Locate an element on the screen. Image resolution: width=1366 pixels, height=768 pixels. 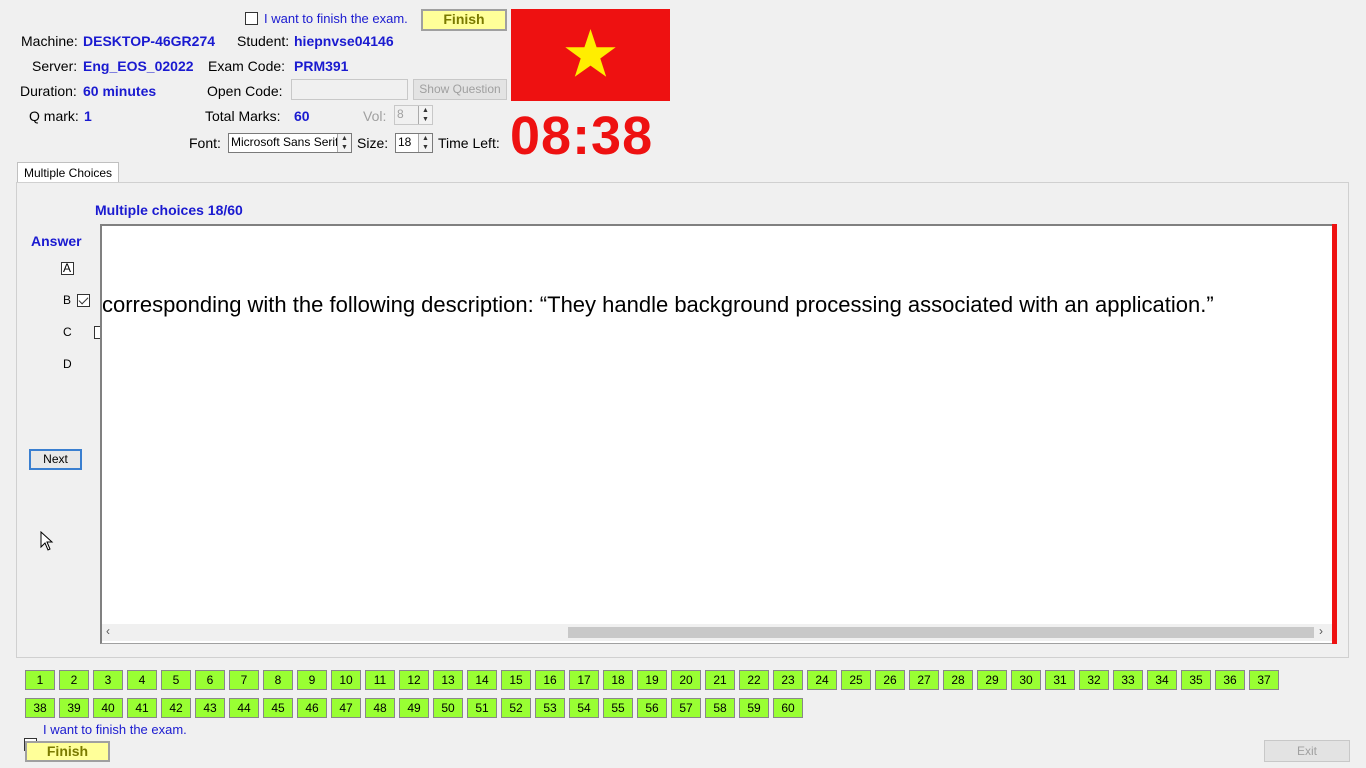
question-number-button: 13 is located at coordinates (448, 680).